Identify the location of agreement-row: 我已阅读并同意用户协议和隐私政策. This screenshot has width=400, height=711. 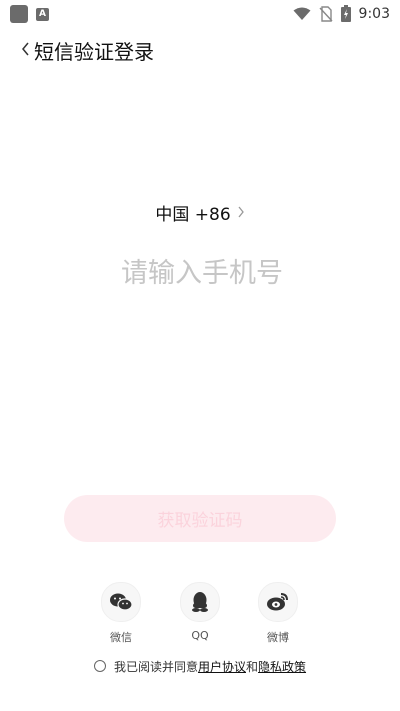
(200, 666).